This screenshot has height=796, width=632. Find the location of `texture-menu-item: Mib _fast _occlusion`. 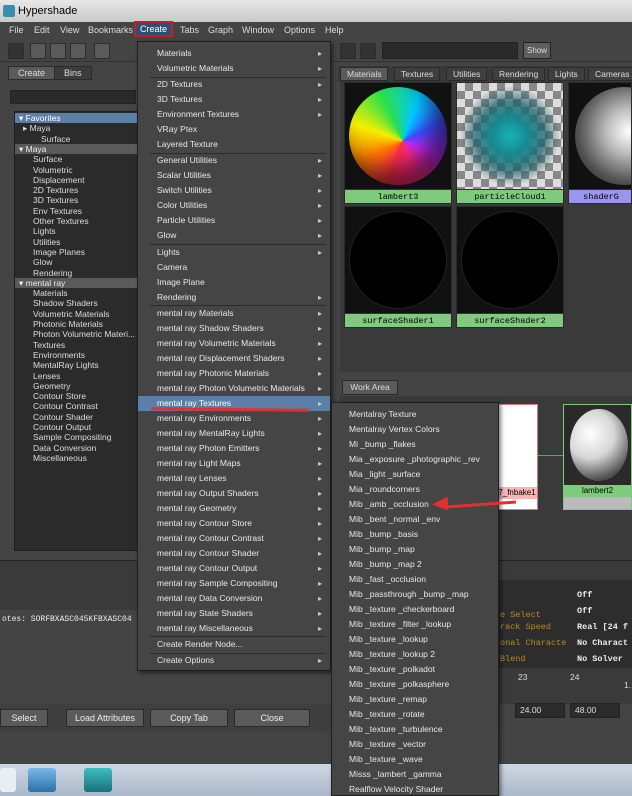

texture-menu-item: Mib _fast _occlusion is located at coordinates (415, 579).